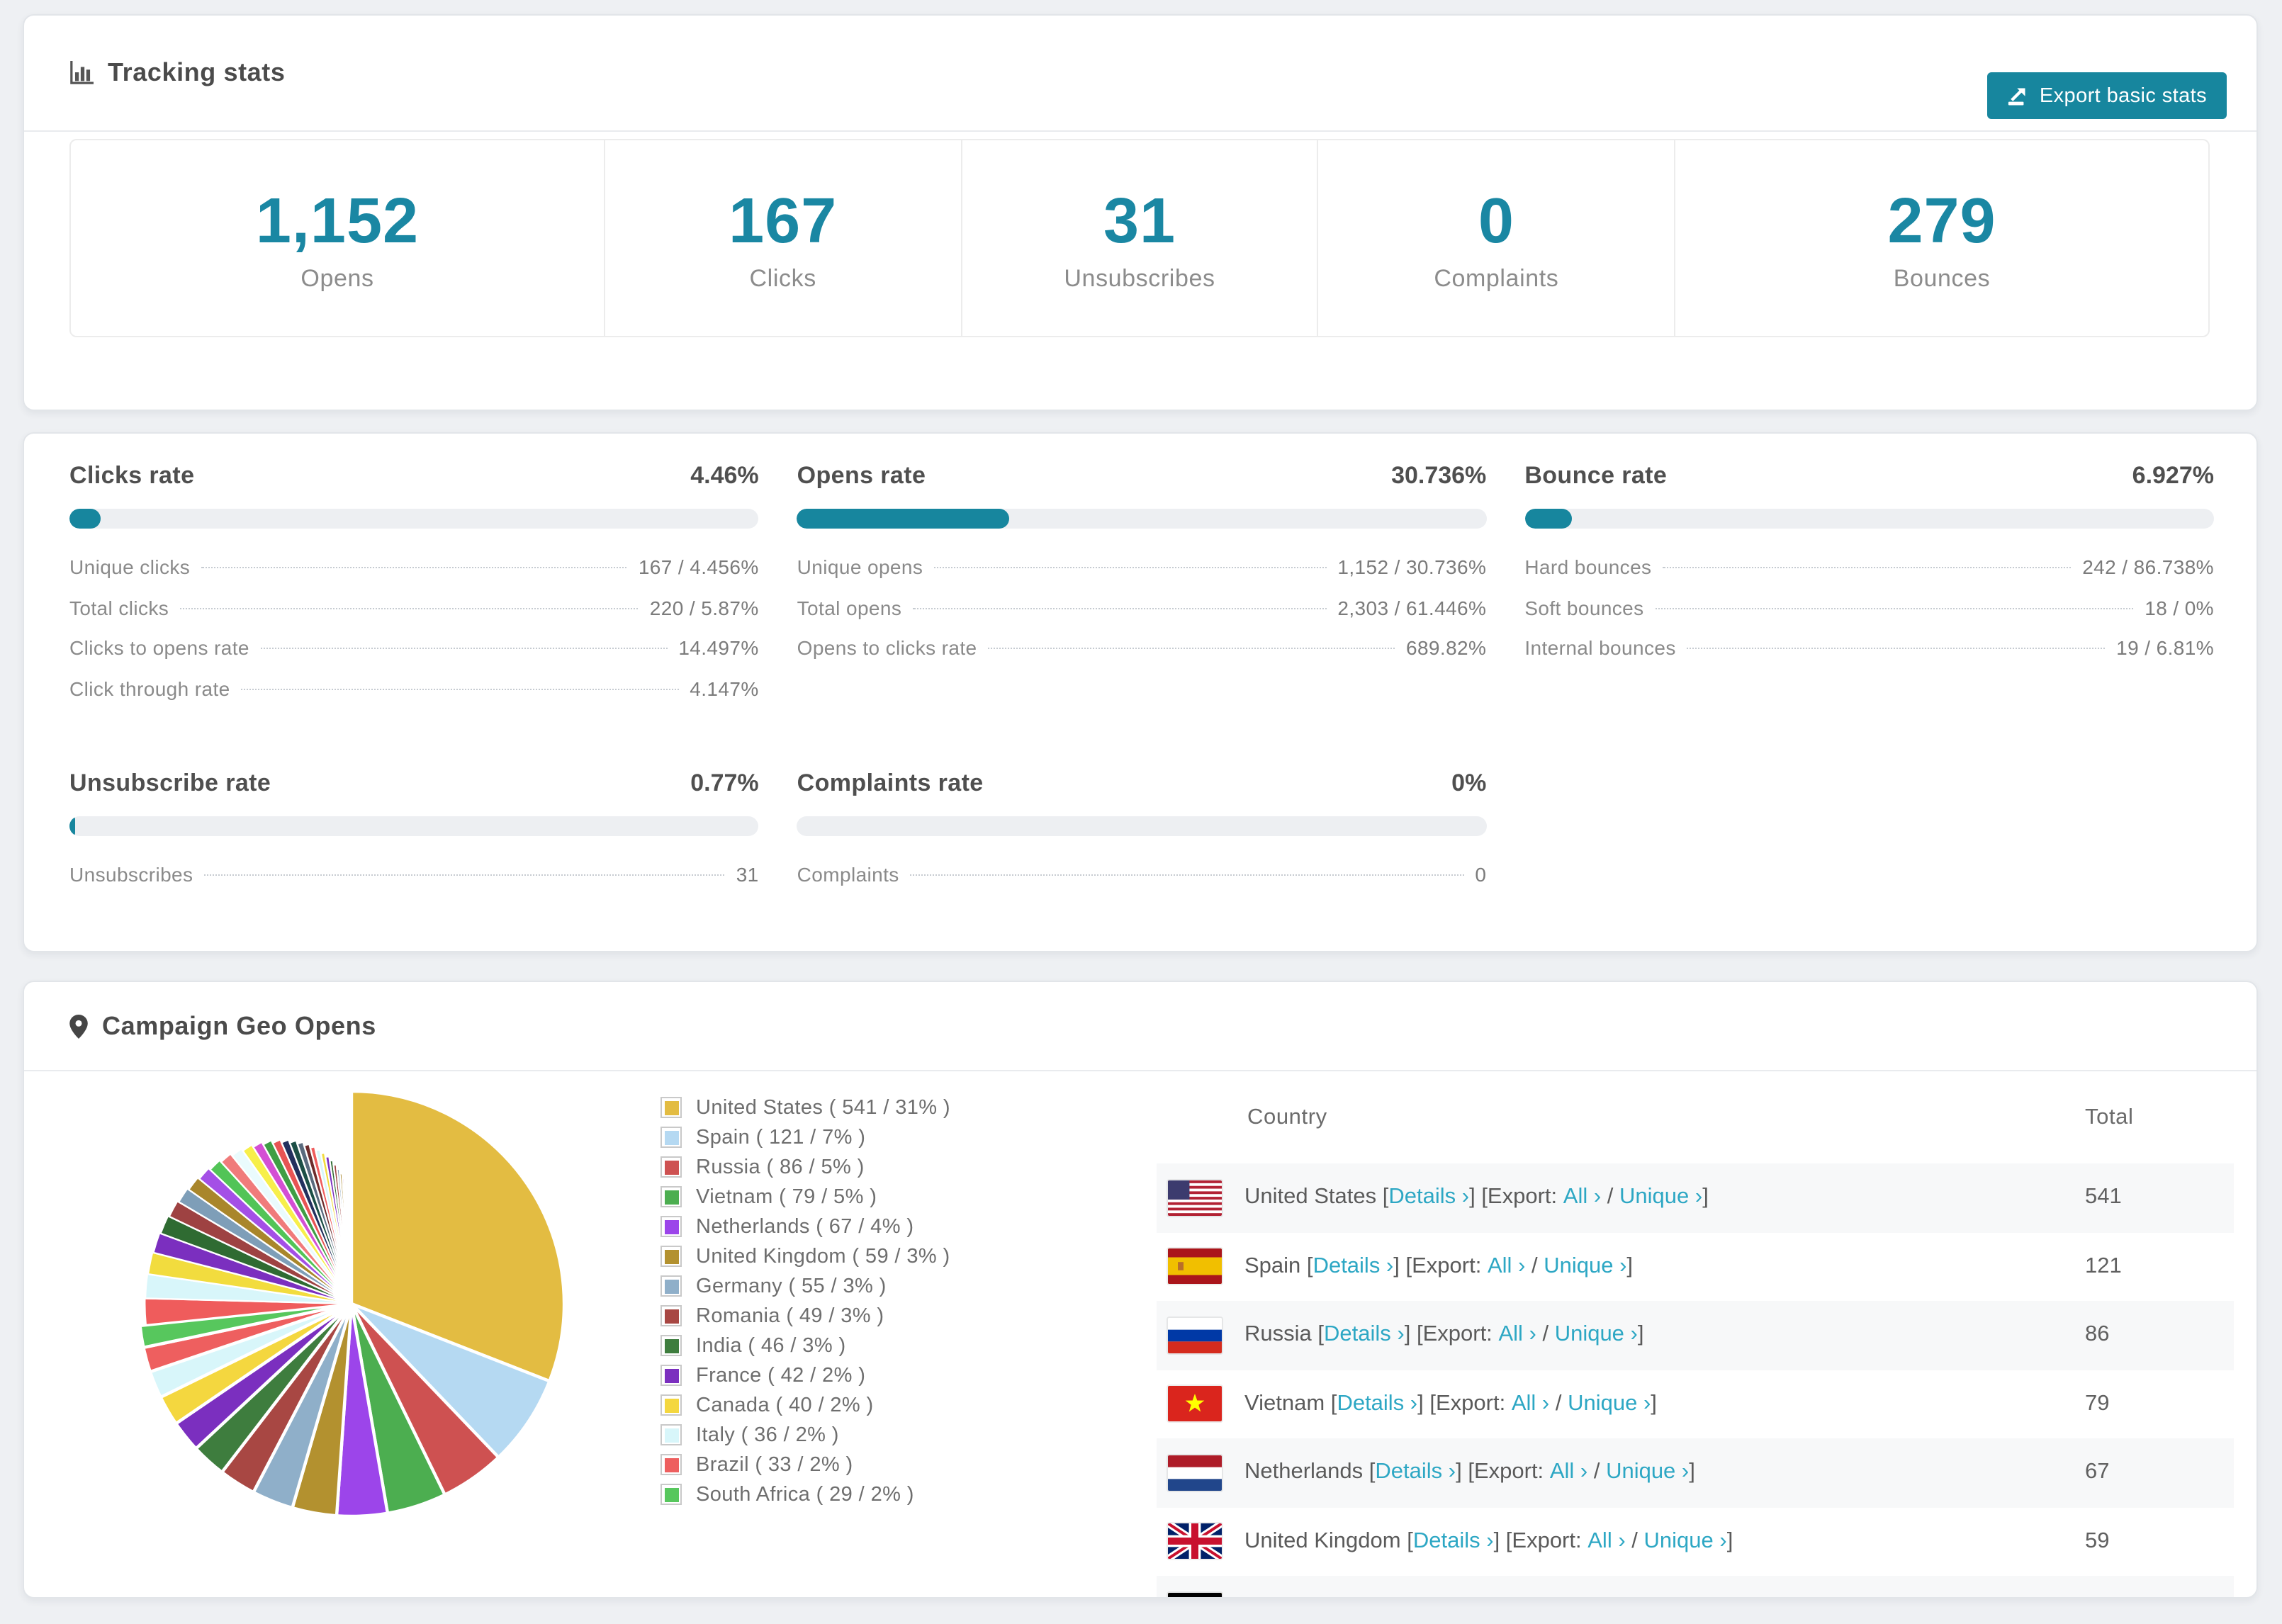 The height and width of the screenshot is (1624, 2282). I want to click on geo-country-name: Netherlands, so click(1304, 1472).